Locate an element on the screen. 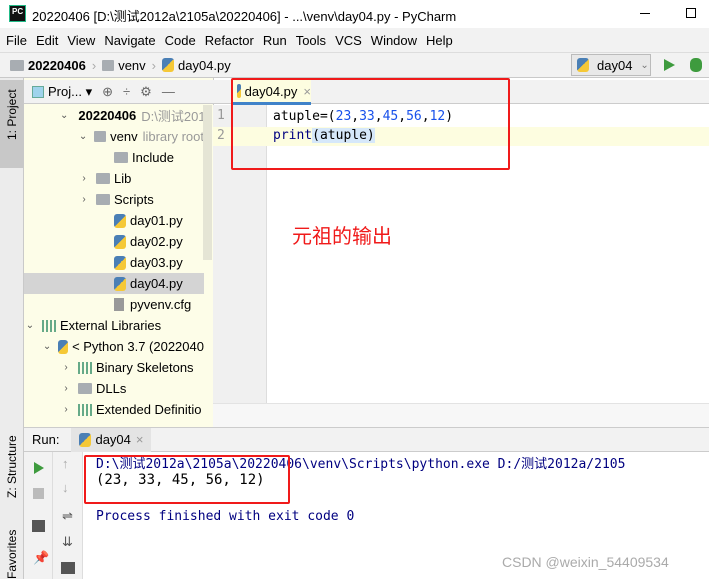 This screenshot has height=579, width=709. soft-wrap-icon: ⇌ is located at coordinates (67, 516).